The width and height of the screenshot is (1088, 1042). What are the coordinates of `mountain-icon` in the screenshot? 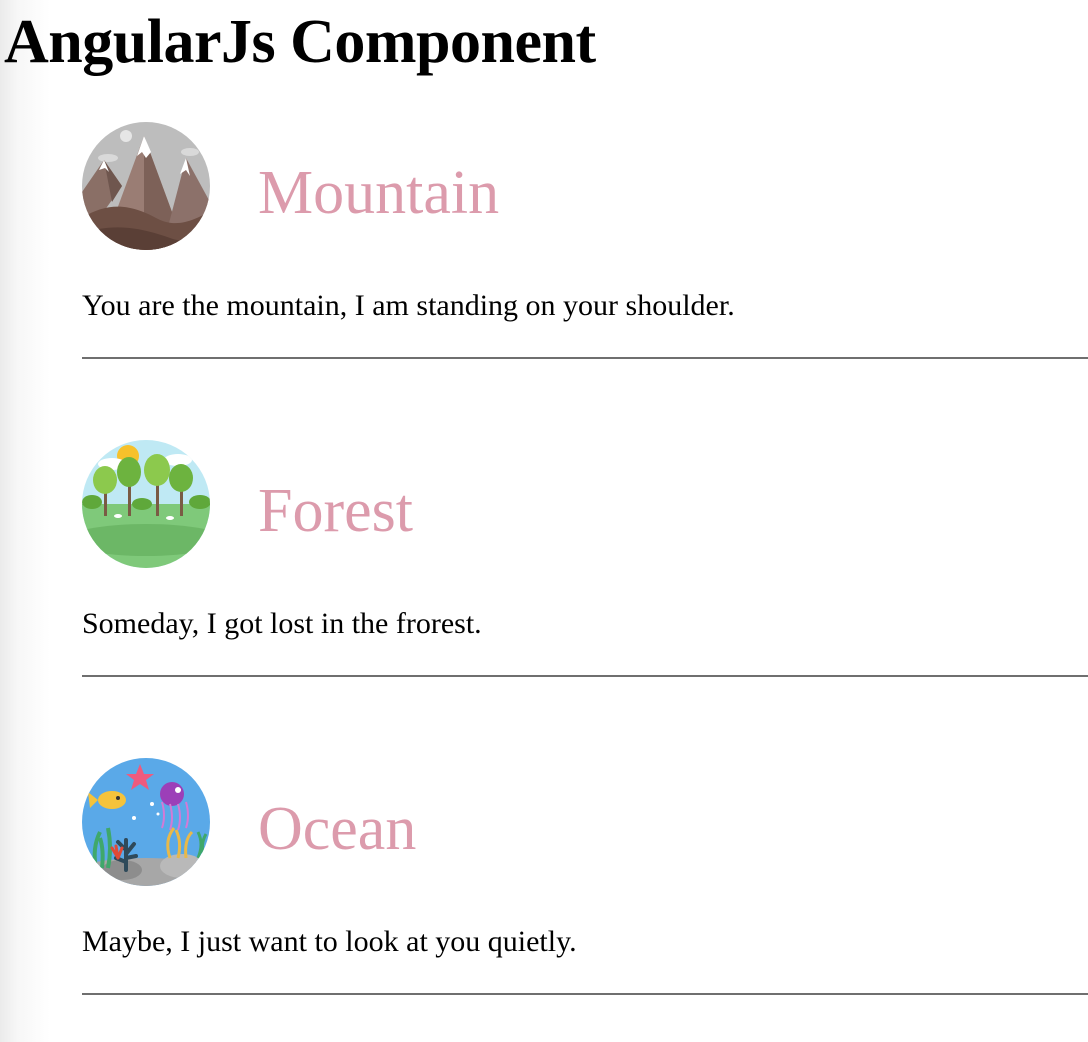 It's located at (146, 186).